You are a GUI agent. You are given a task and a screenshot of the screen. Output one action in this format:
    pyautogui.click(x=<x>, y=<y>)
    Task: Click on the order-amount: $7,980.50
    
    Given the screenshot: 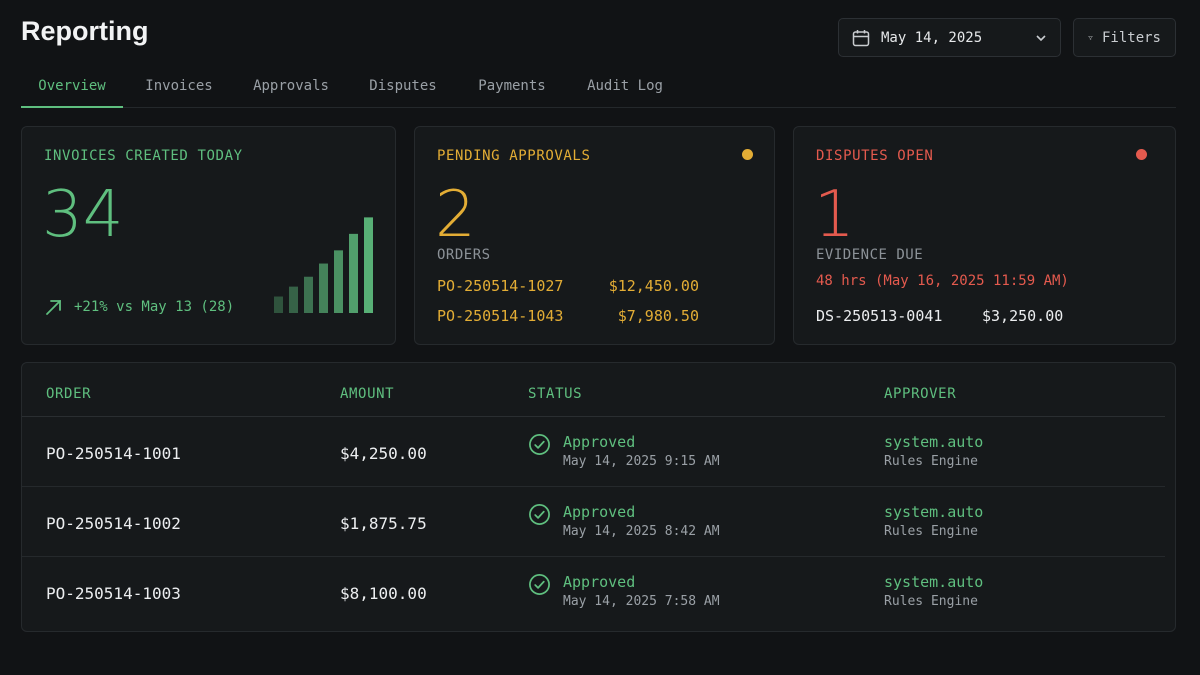 What is the action you would take?
    pyautogui.click(x=658, y=316)
    